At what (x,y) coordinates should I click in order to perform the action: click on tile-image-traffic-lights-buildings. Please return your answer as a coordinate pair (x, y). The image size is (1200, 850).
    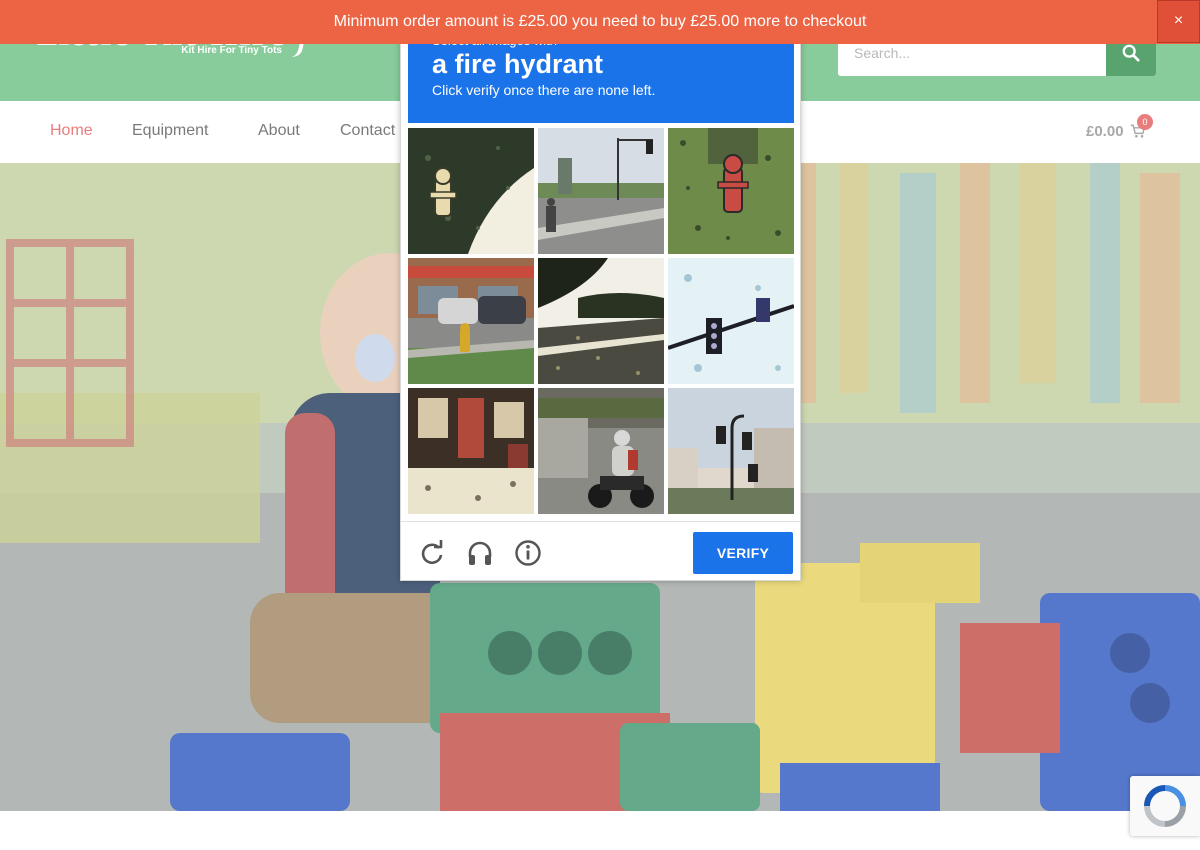
    Looking at the image, I should click on (731, 451).